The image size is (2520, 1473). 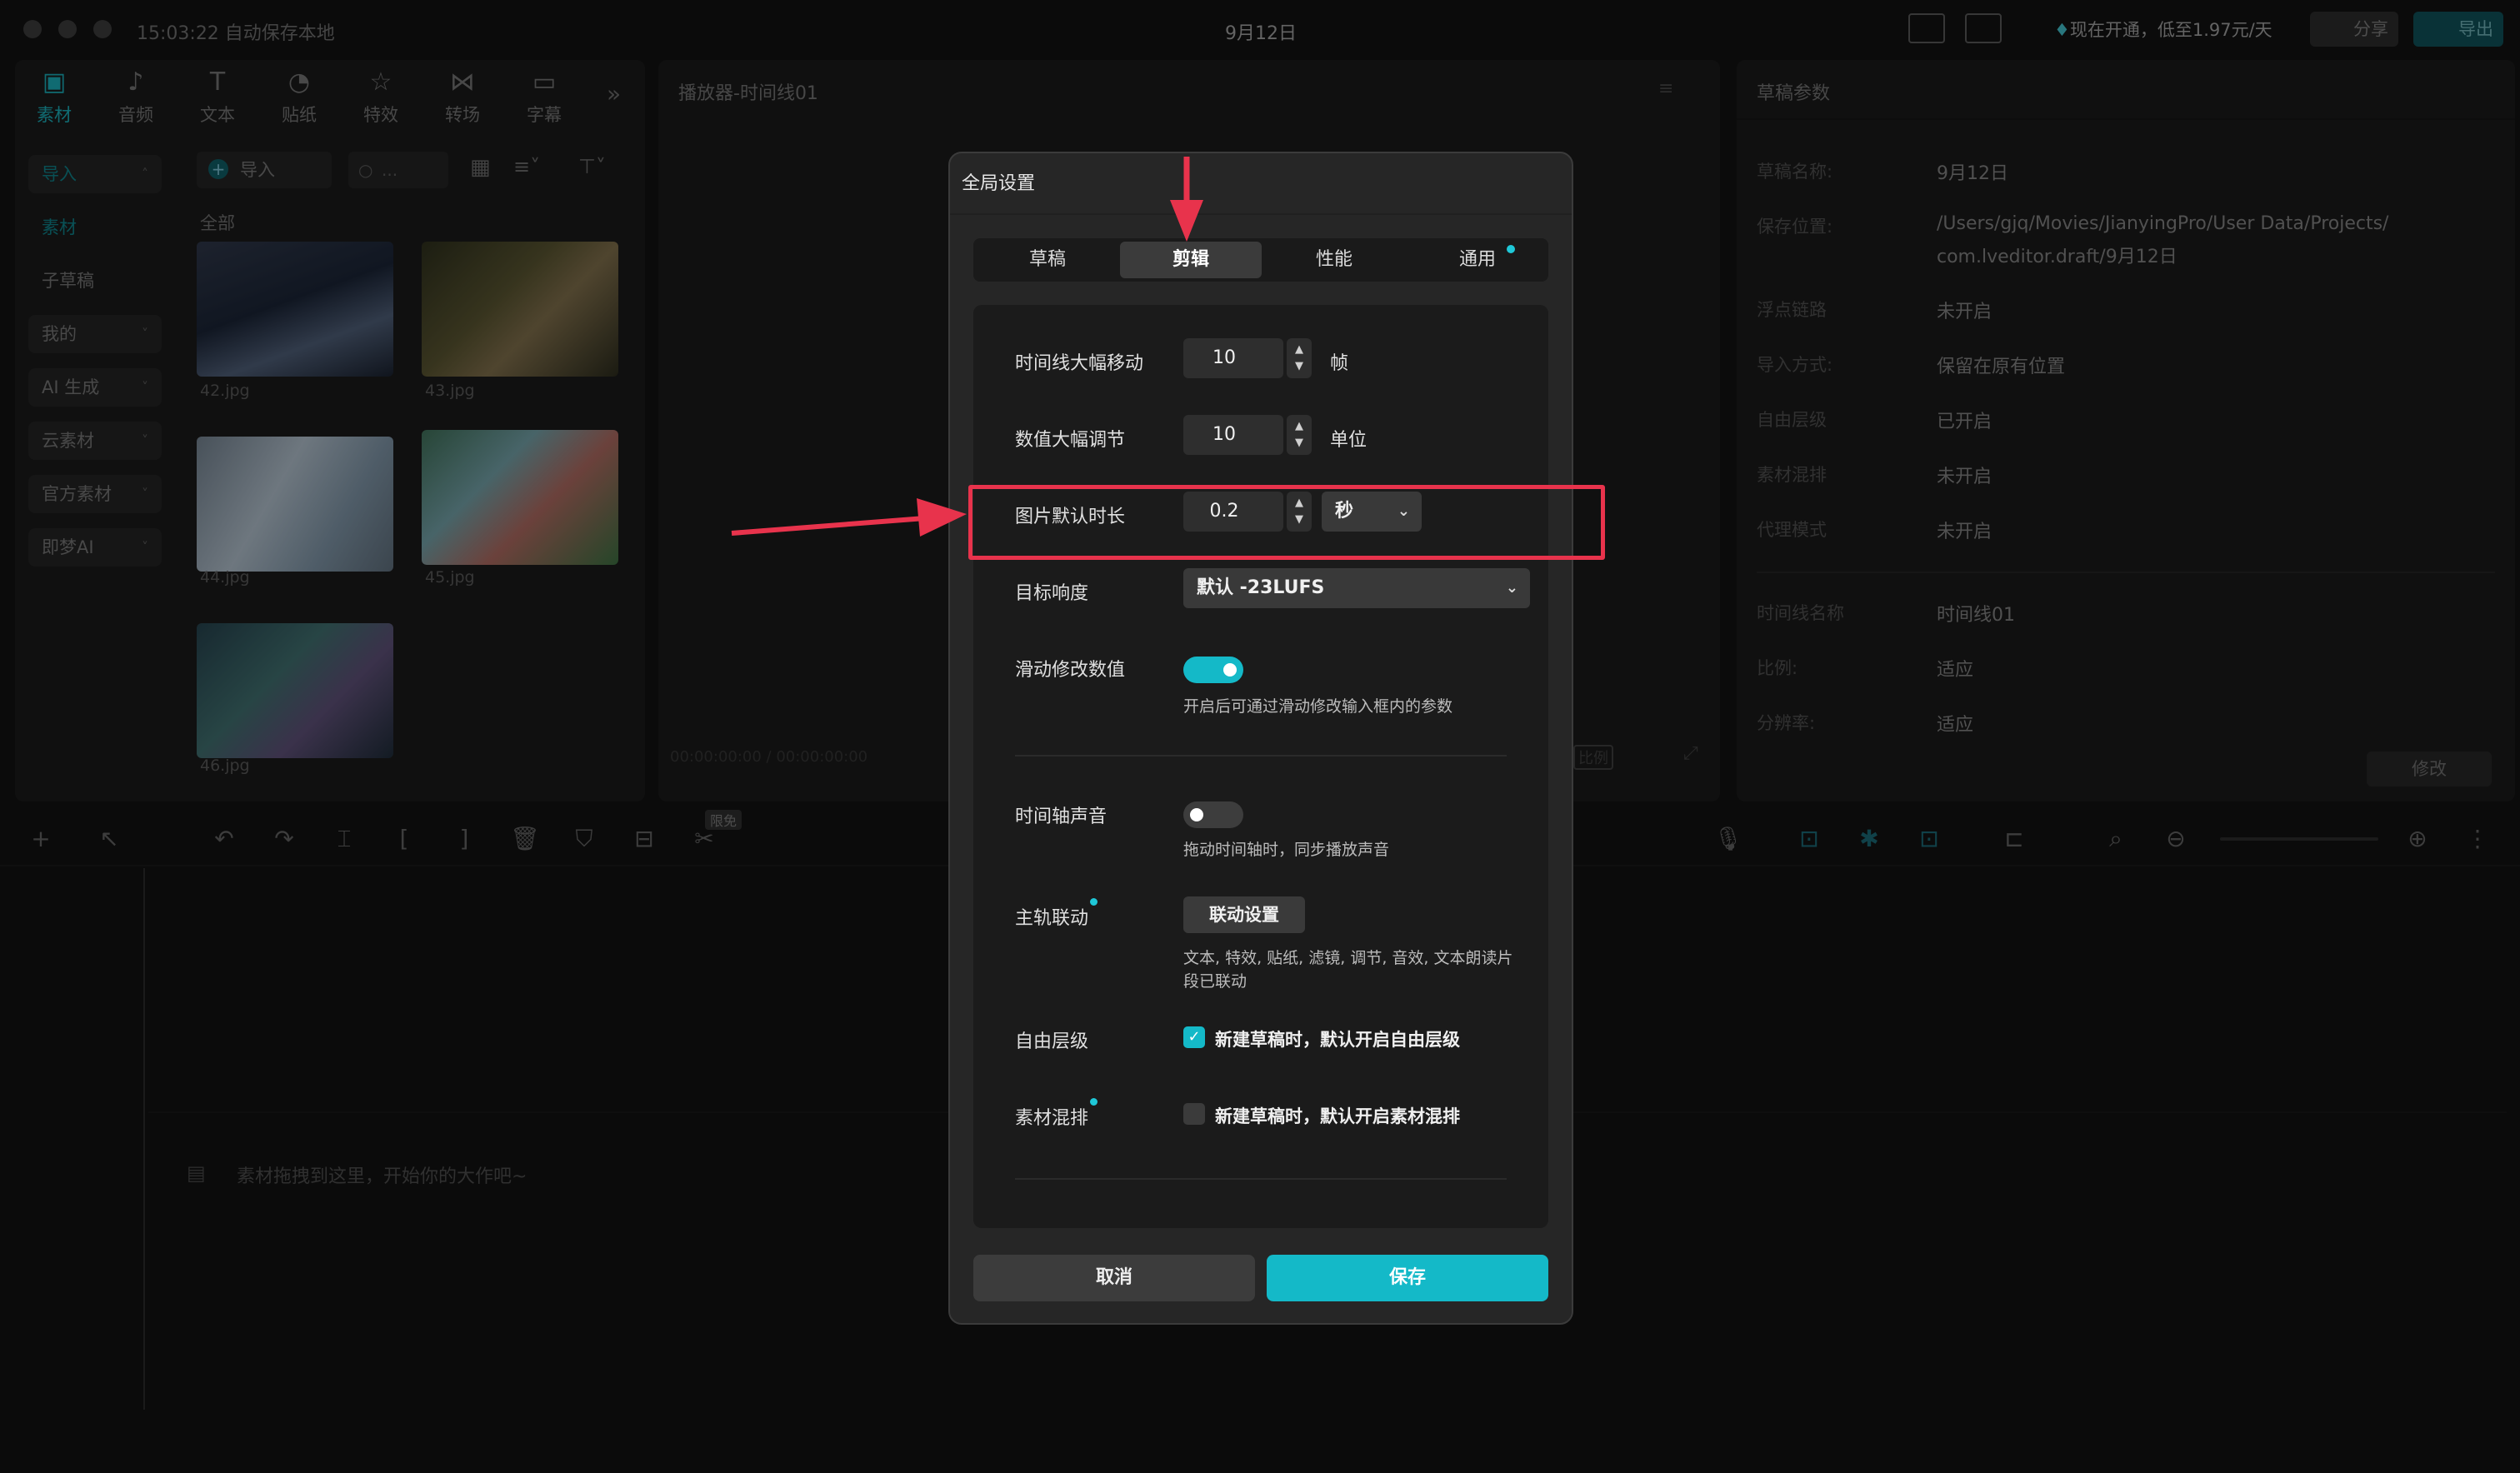 I want to click on right-arrow-shaft, so click(x=828, y=526).